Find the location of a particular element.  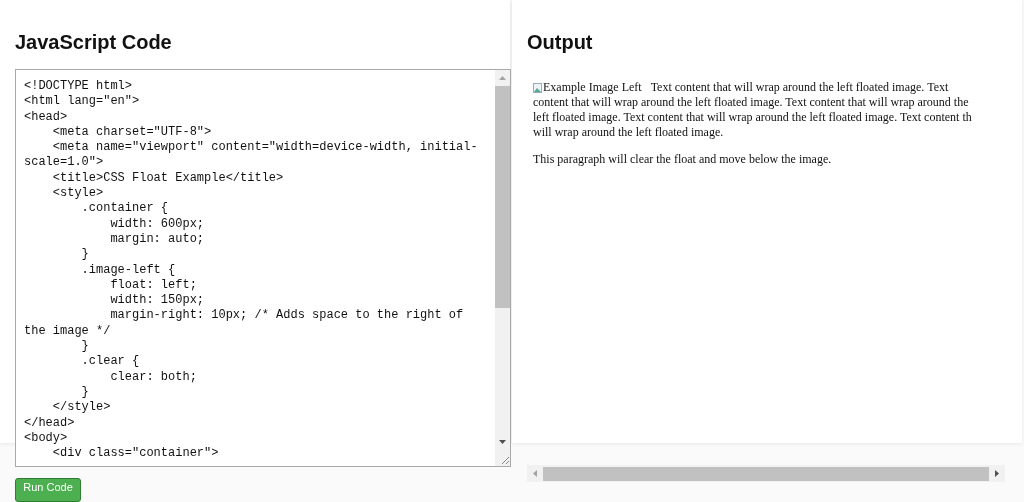

paragraph-line: Text content that will wrap around the left floated image. Text is located at coordinates (799, 87).